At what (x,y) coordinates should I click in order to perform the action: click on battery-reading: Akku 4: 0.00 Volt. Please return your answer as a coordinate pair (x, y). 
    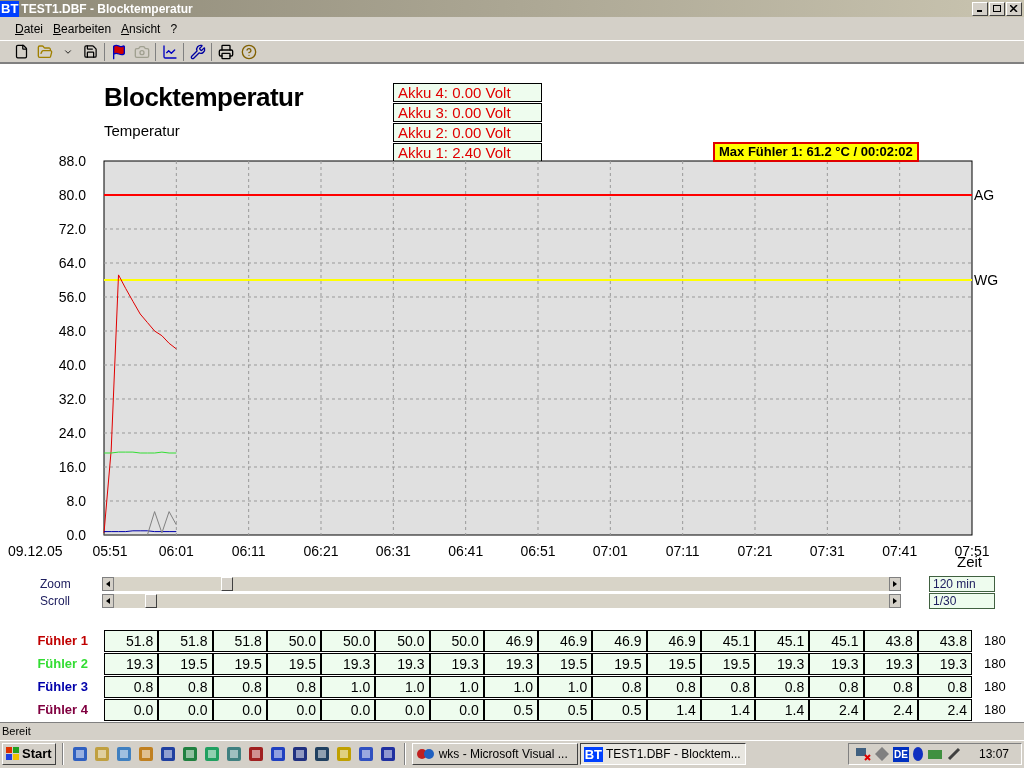
    Looking at the image, I should click on (467, 92).